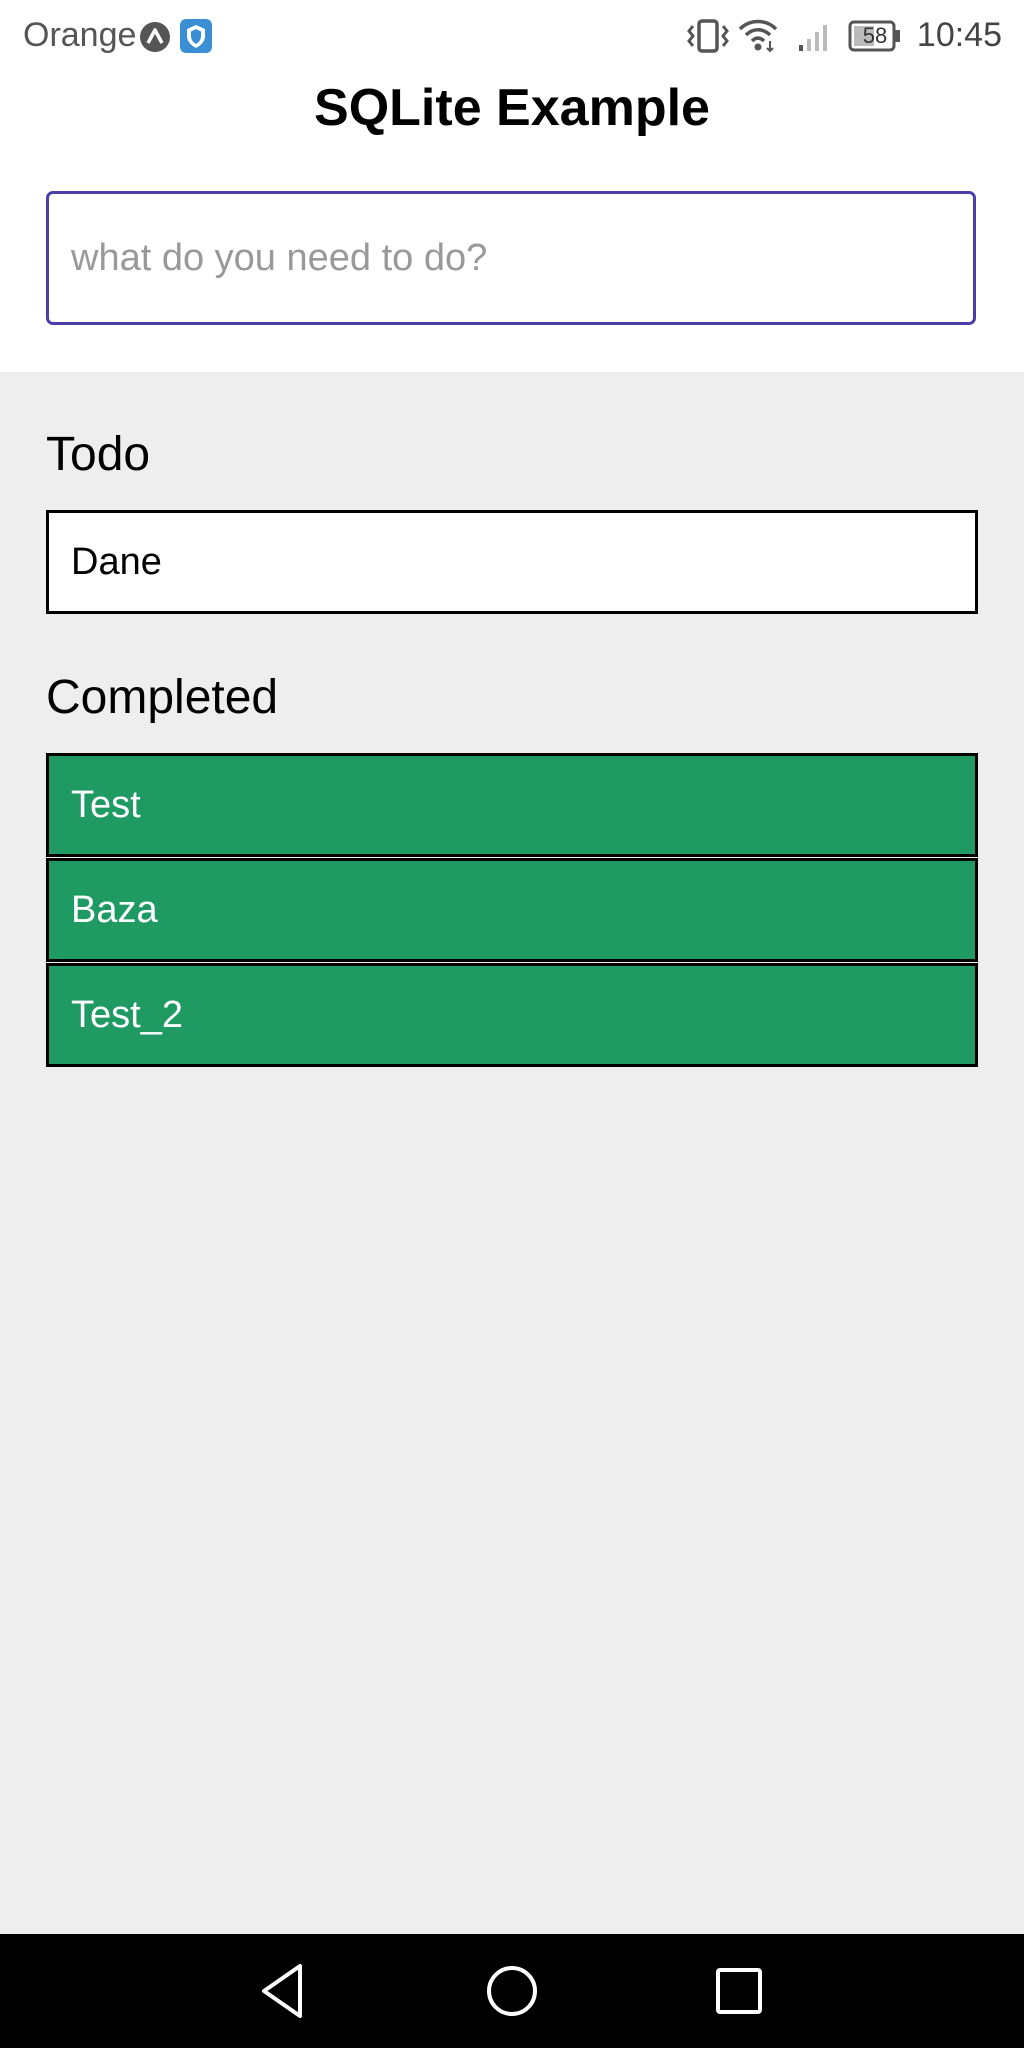 Image resolution: width=1024 pixels, height=2048 pixels. Describe the element at coordinates (512, 1015) in the screenshot. I see `completed-item: Test_2` at that location.